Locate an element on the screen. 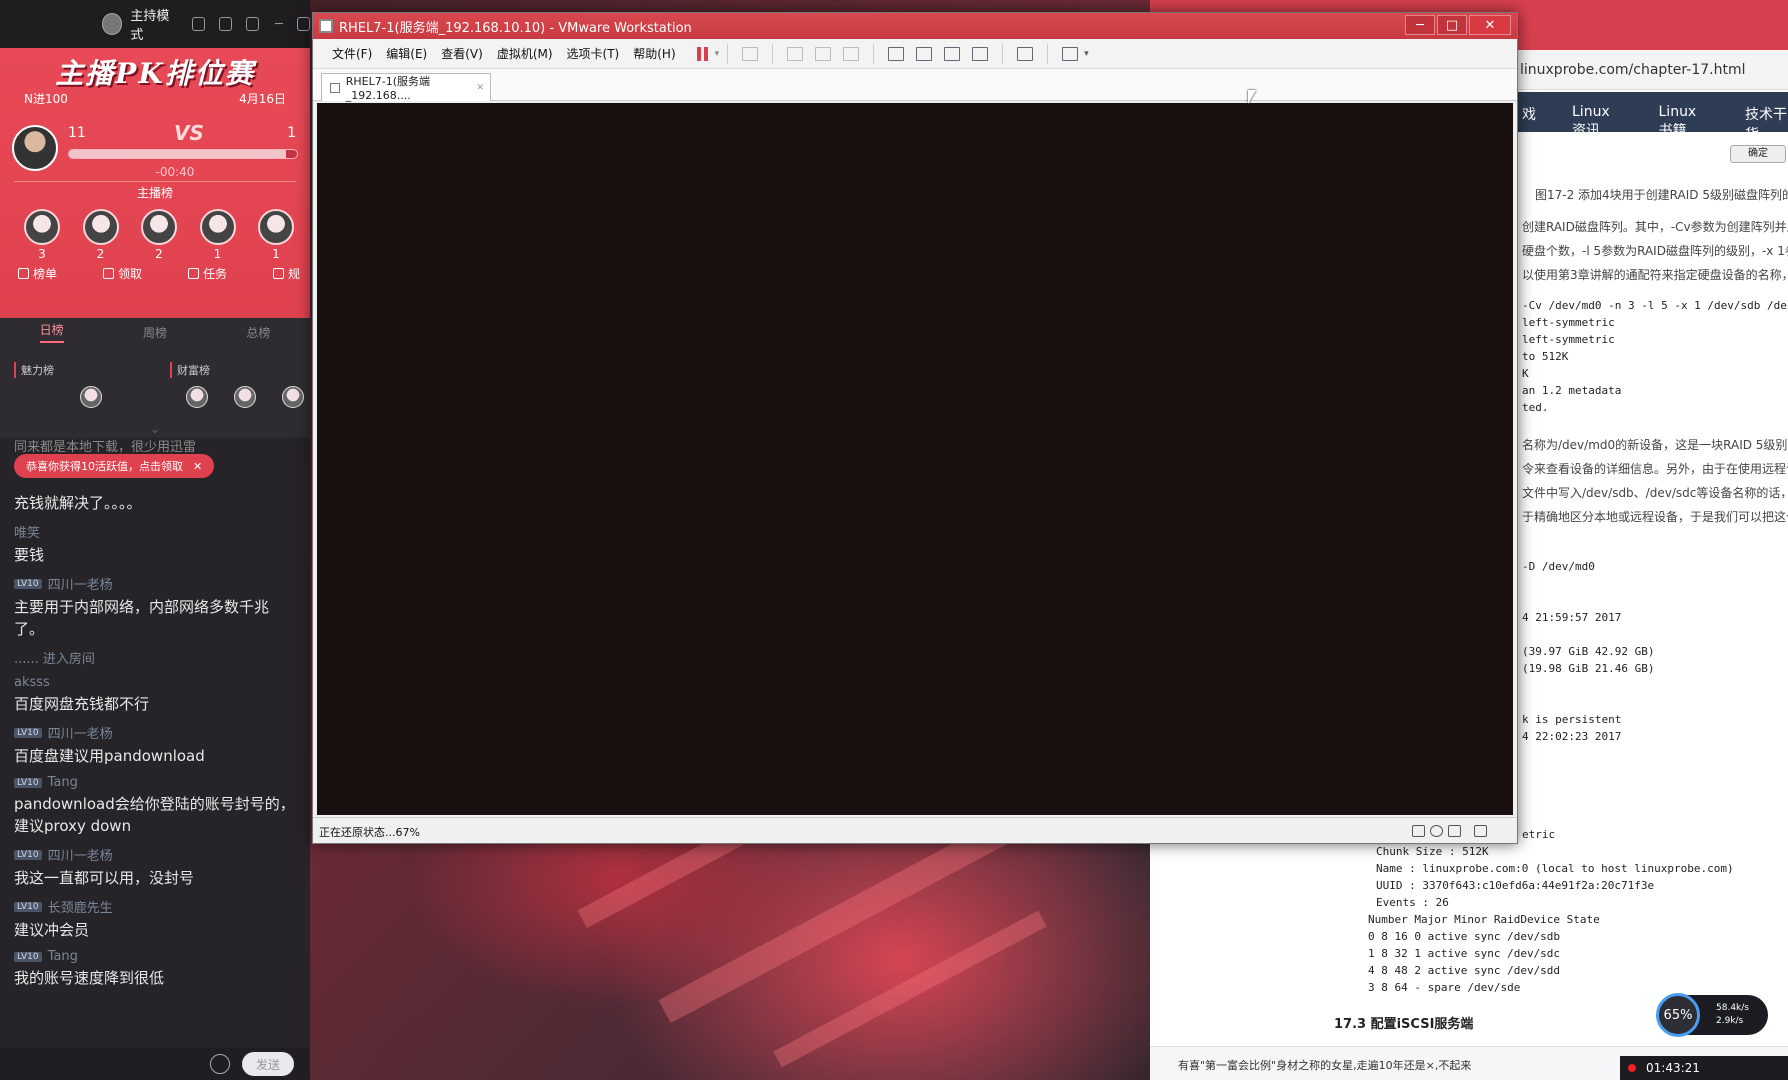 The height and width of the screenshot is (1080, 1788). pause-icon is located at coordinates (703, 53).